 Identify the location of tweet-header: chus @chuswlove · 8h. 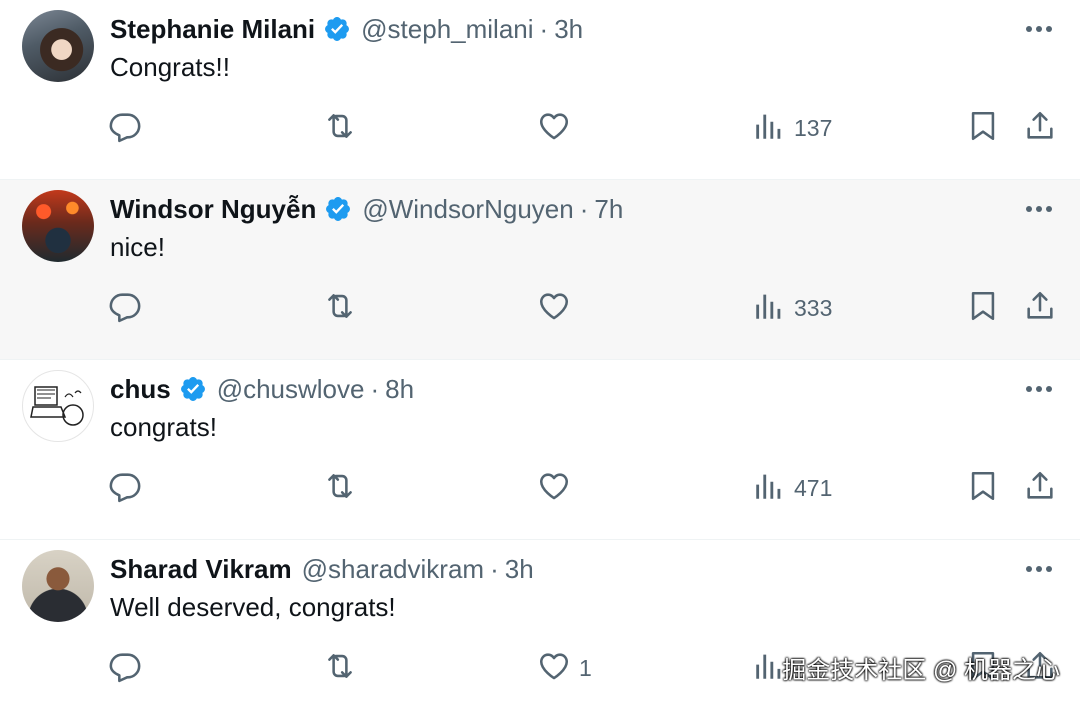
(262, 389).